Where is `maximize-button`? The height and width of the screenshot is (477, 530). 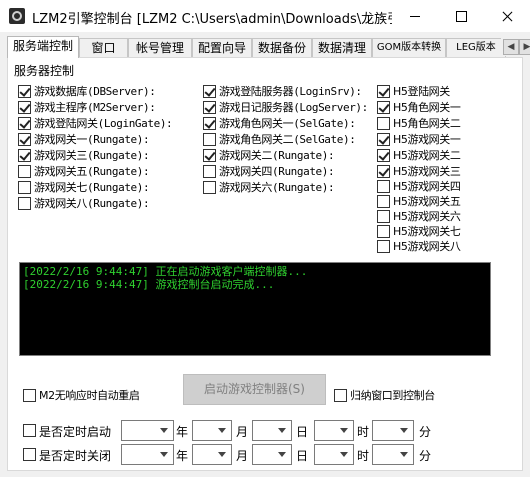 maximize-button is located at coordinates (461, 16).